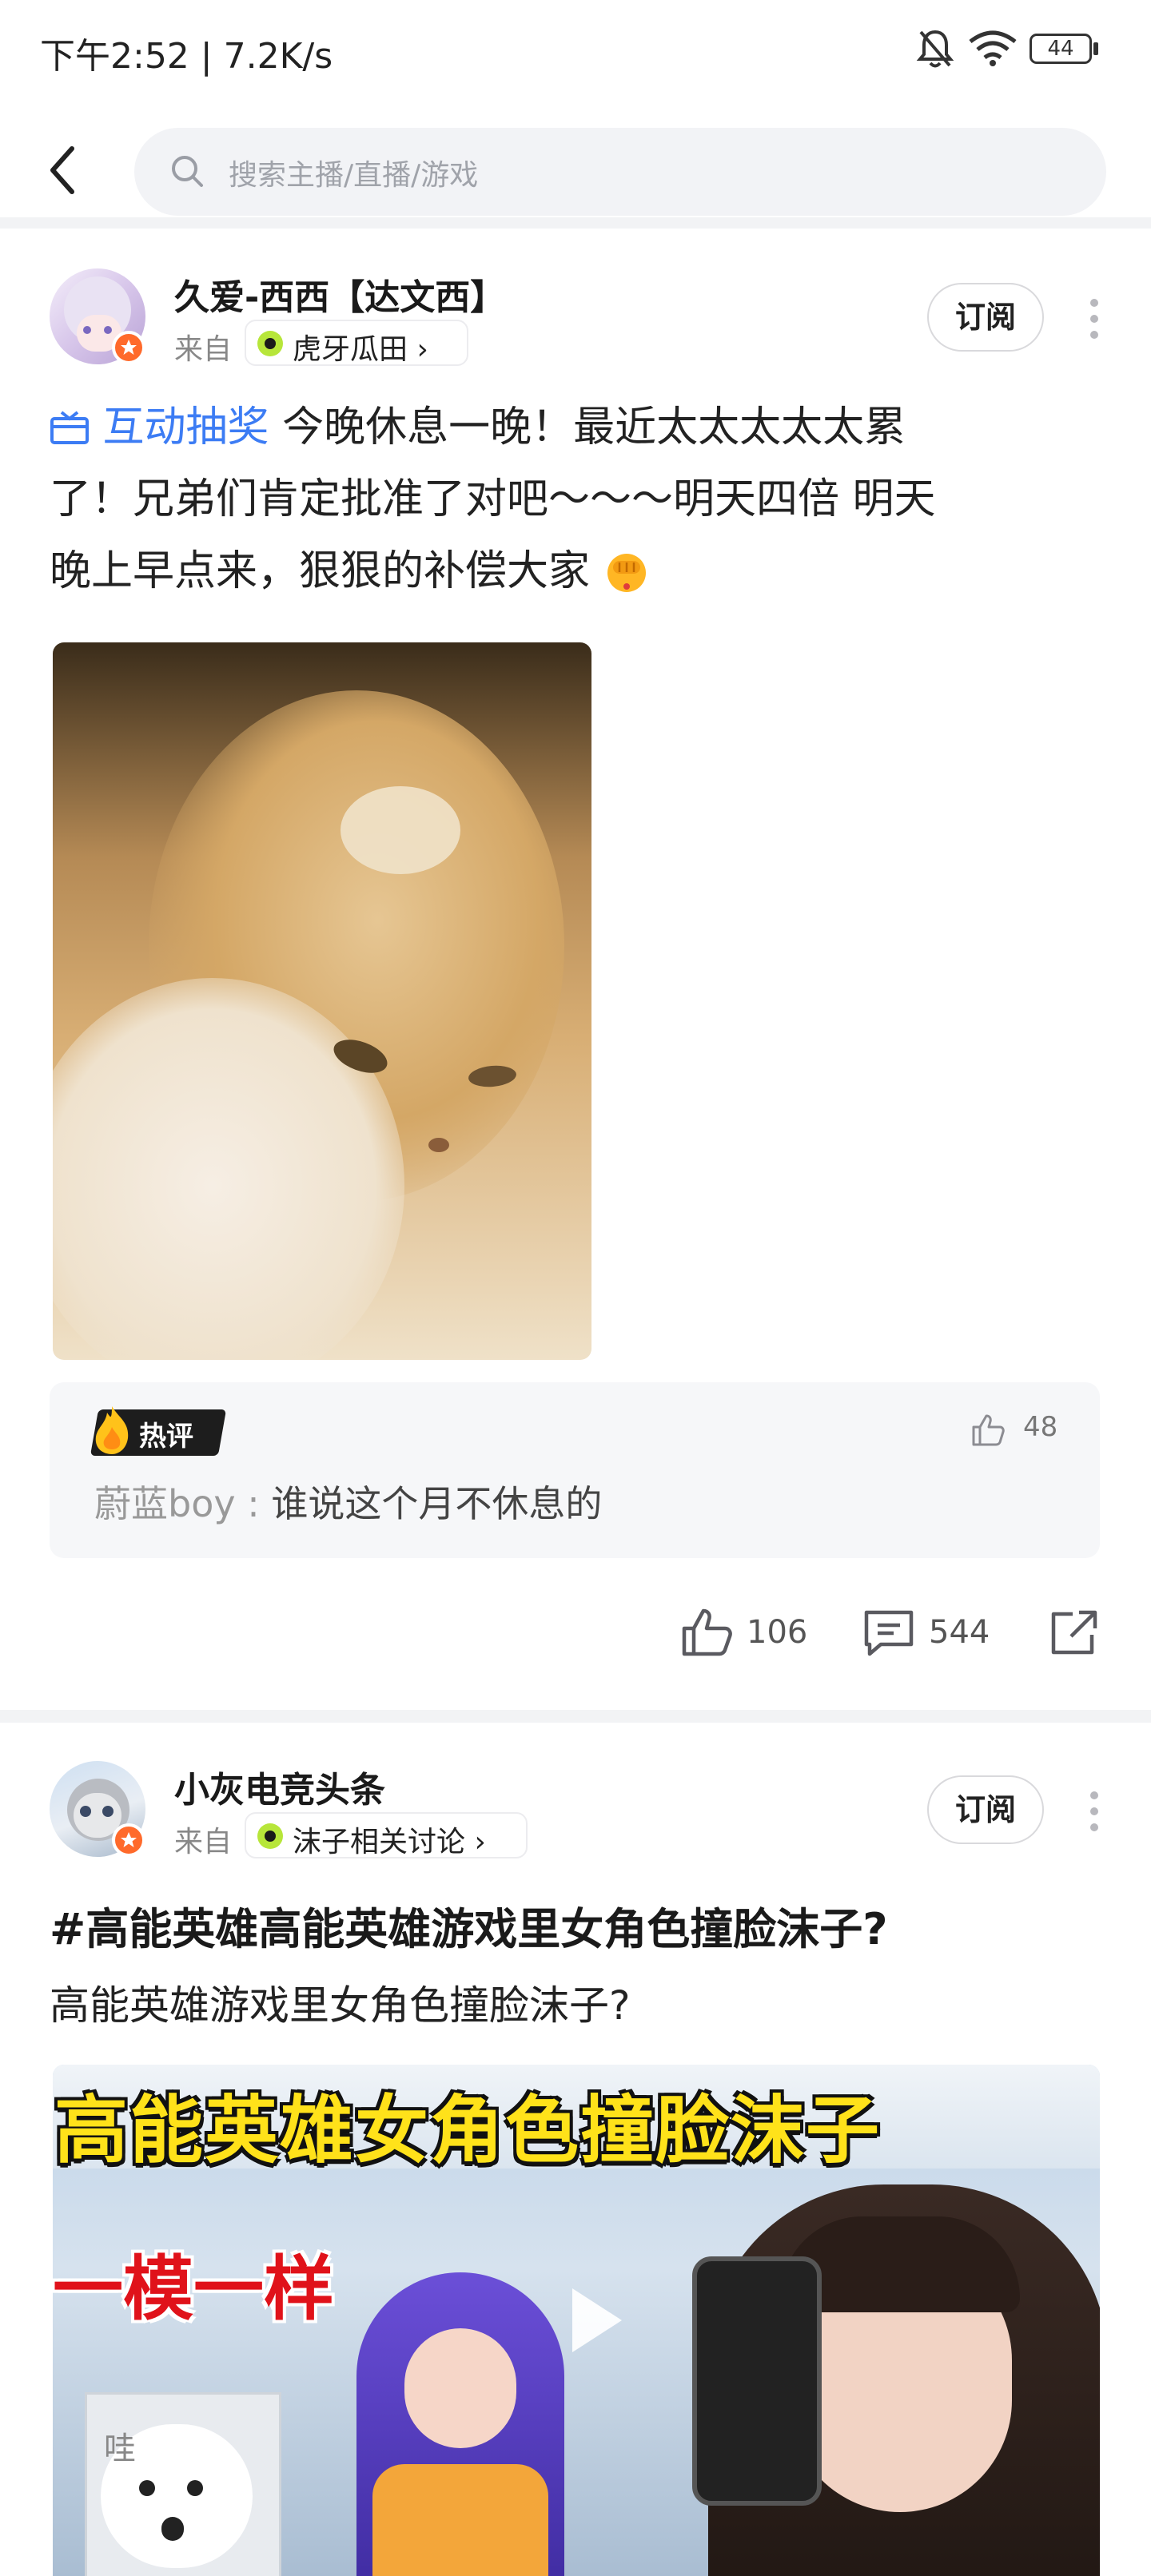 The width and height of the screenshot is (1151, 2576). What do you see at coordinates (186, 427) in the screenshot?
I see `lottery-tag-link: 互动抽奖` at bounding box center [186, 427].